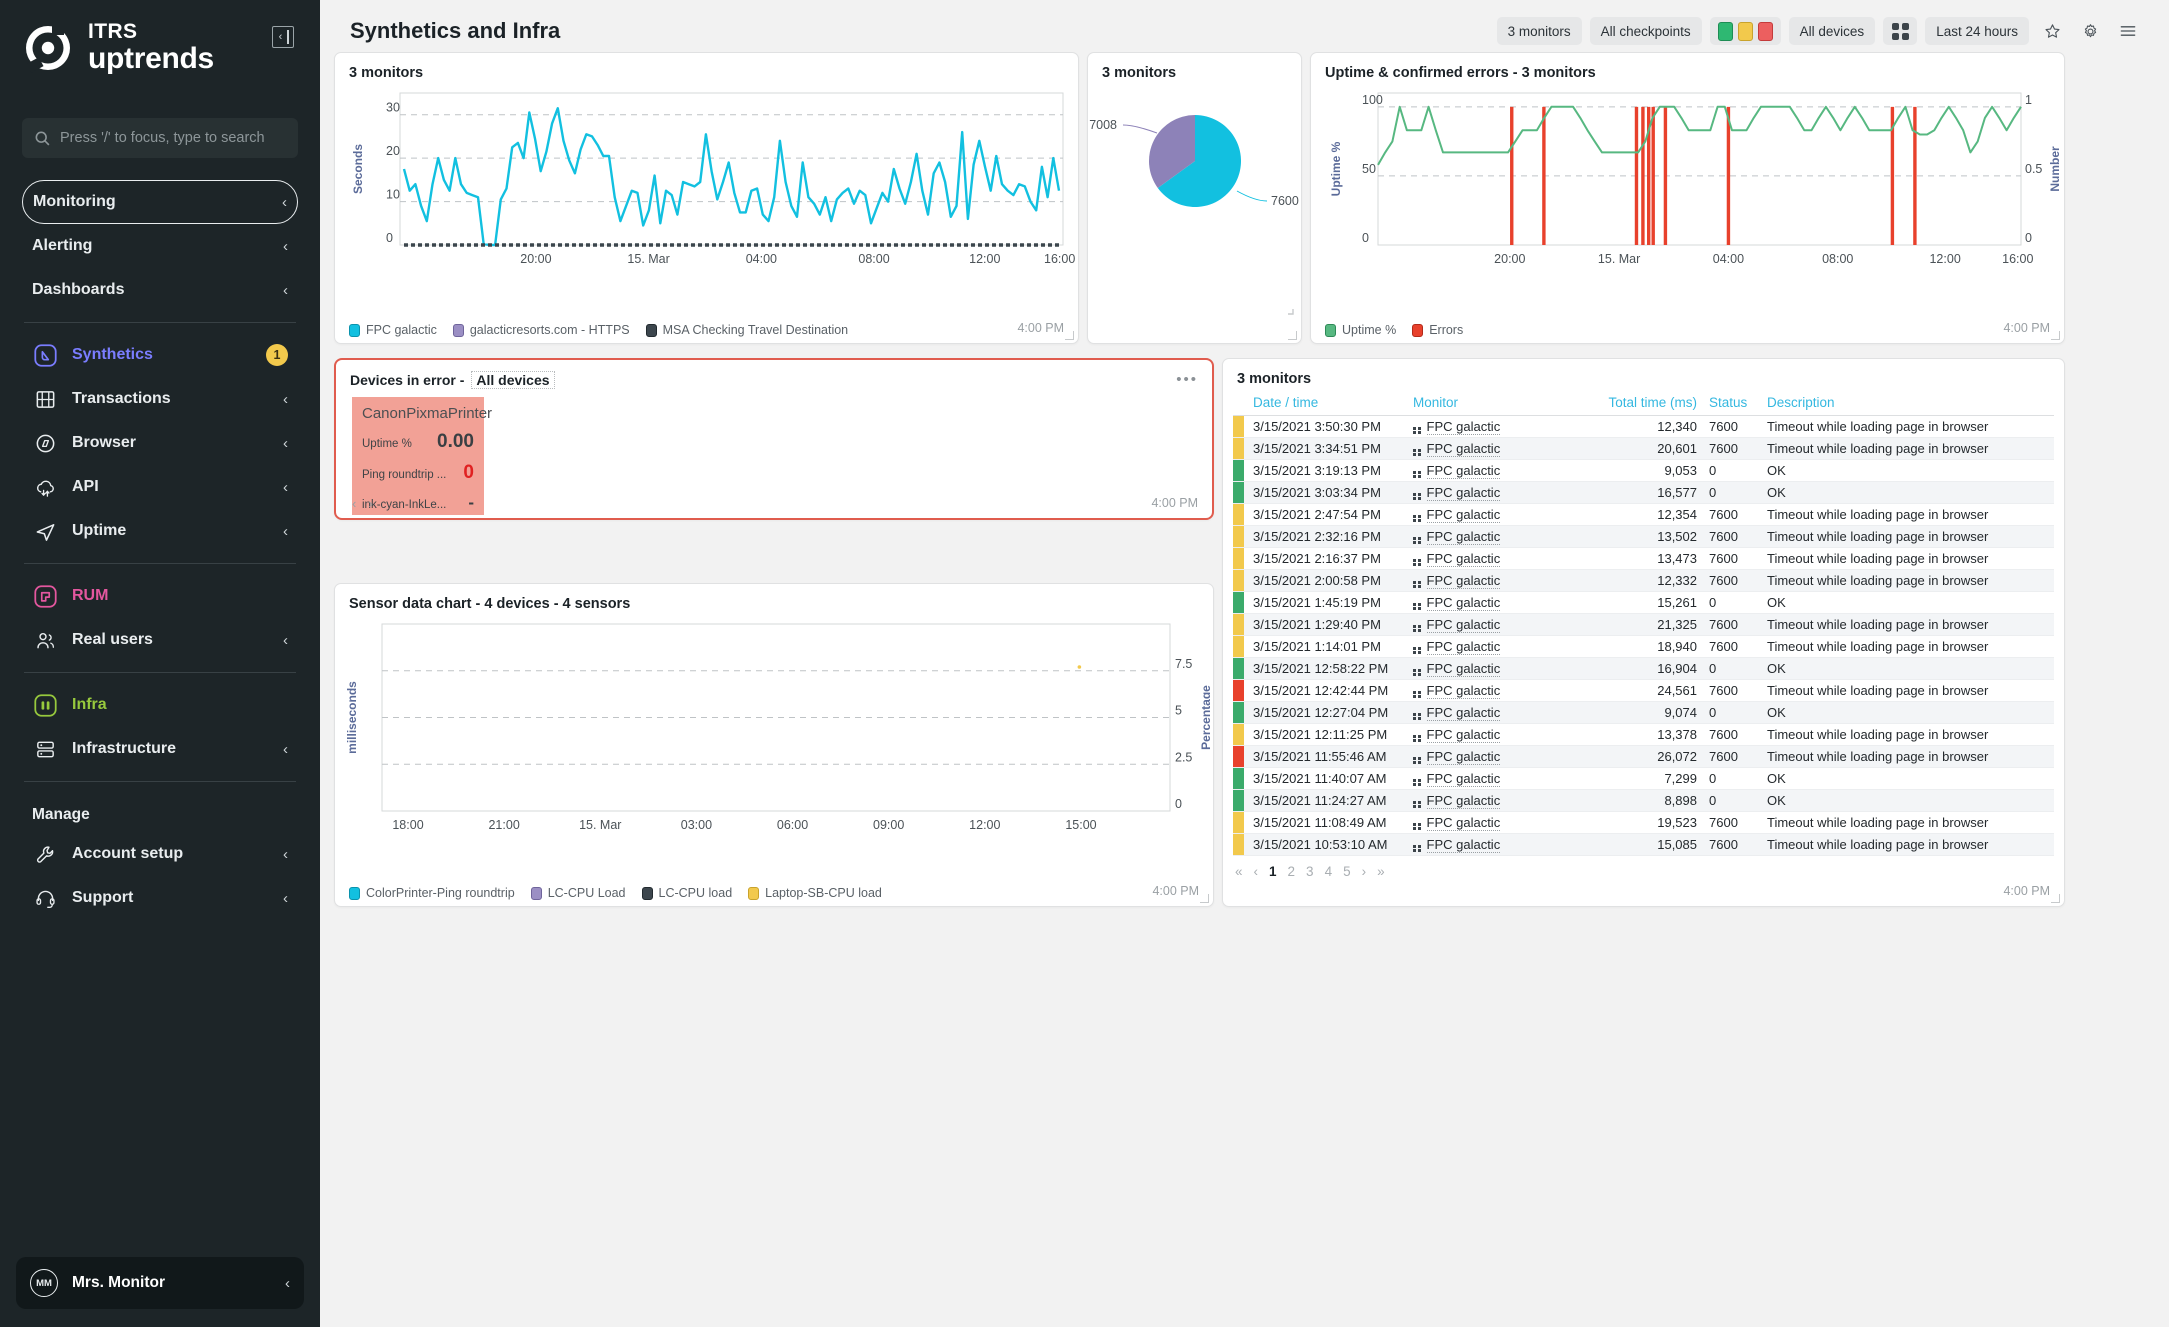 This screenshot has height=1327, width=2169. What do you see at coordinates (283, 37) in the screenshot?
I see `collapse-sidebar-button: ‹` at bounding box center [283, 37].